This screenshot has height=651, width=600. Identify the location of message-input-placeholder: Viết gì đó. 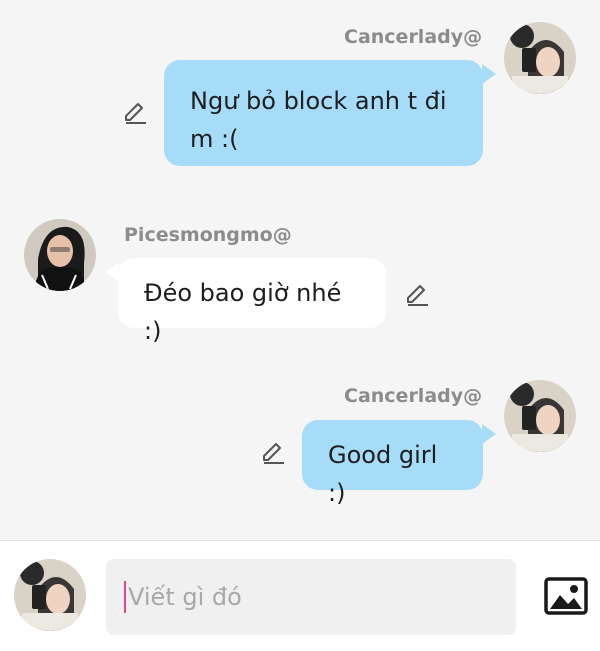
(185, 597).